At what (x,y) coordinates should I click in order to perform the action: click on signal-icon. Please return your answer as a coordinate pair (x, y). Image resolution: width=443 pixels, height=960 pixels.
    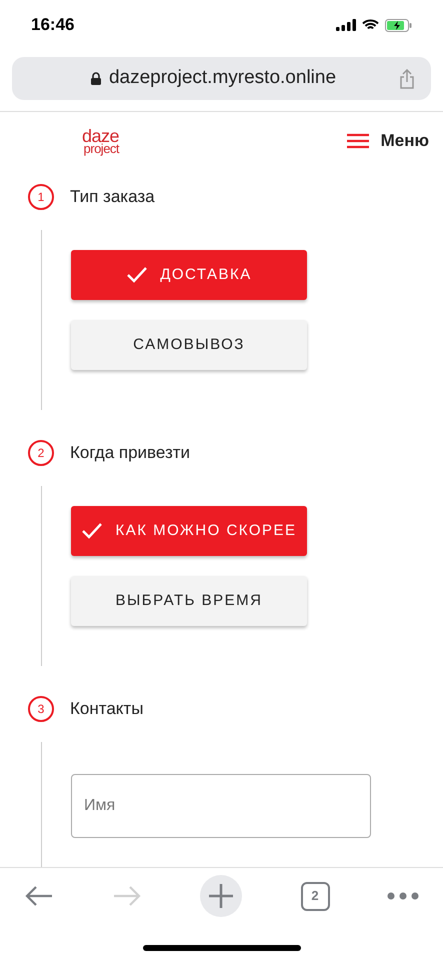
    Looking at the image, I should click on (346, 25).